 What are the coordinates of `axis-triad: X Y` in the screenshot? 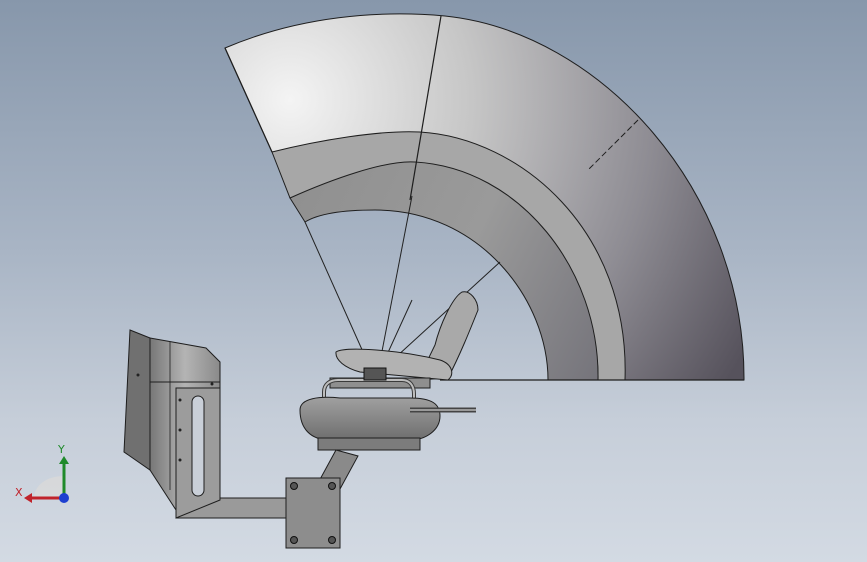 It's located at (45, 475).